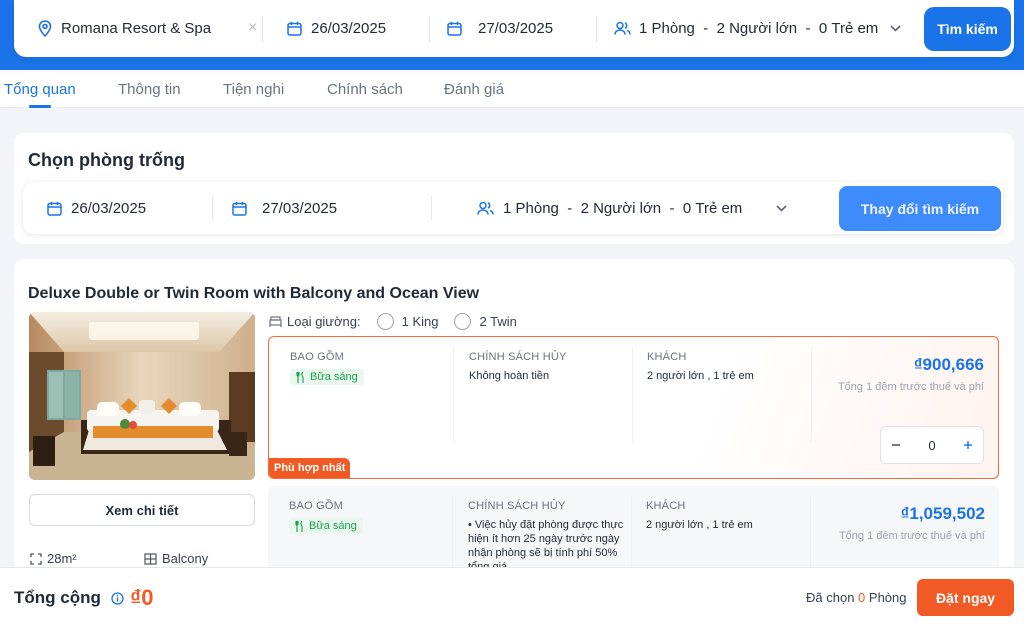 The height and width of the screenshot is (626, 1024). I want to click on selected-suffix: Phòng, so click(887, 597).